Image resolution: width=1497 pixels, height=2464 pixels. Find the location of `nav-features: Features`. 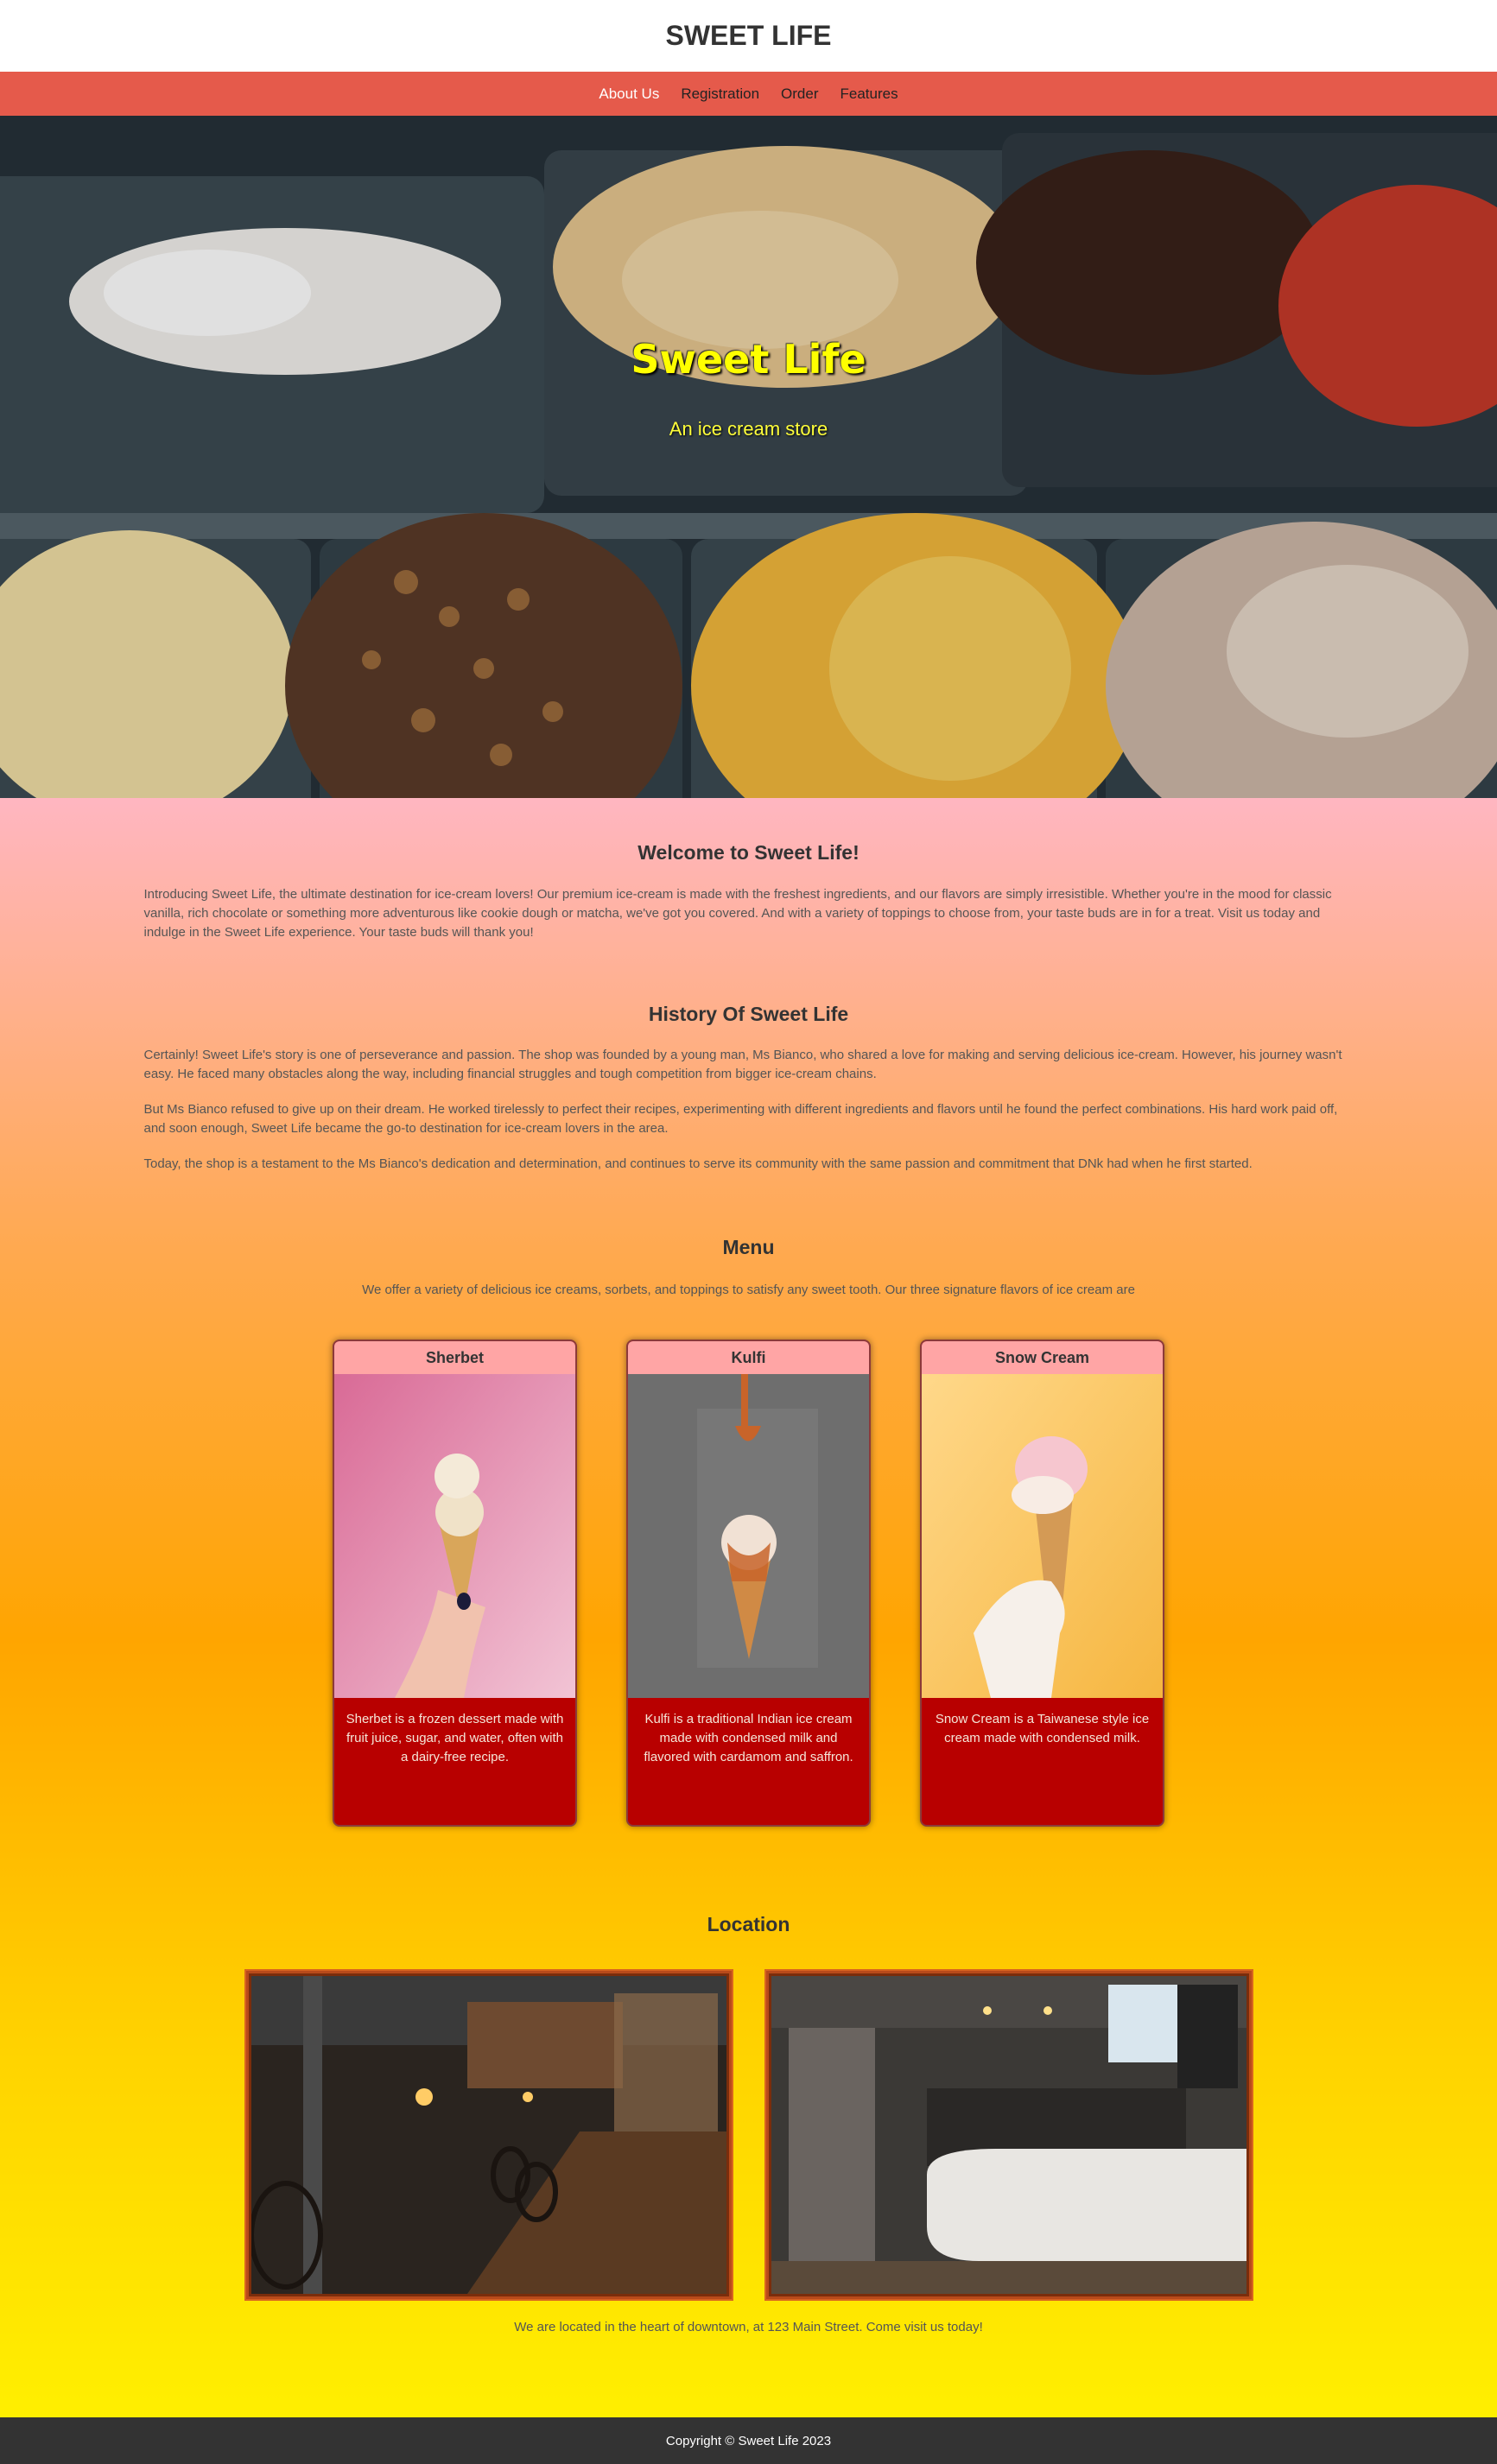

nav-features: Features is located at coordinates (869, 94).